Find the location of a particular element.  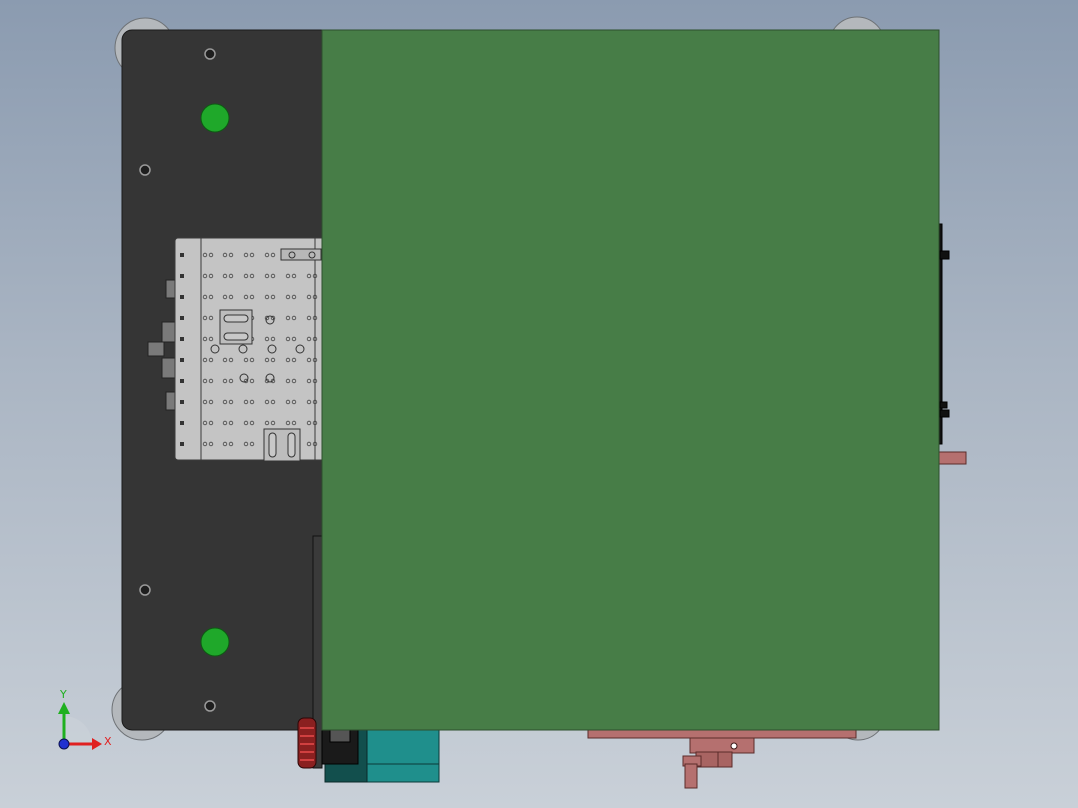

motor-body is located at coordinates (402, 754).